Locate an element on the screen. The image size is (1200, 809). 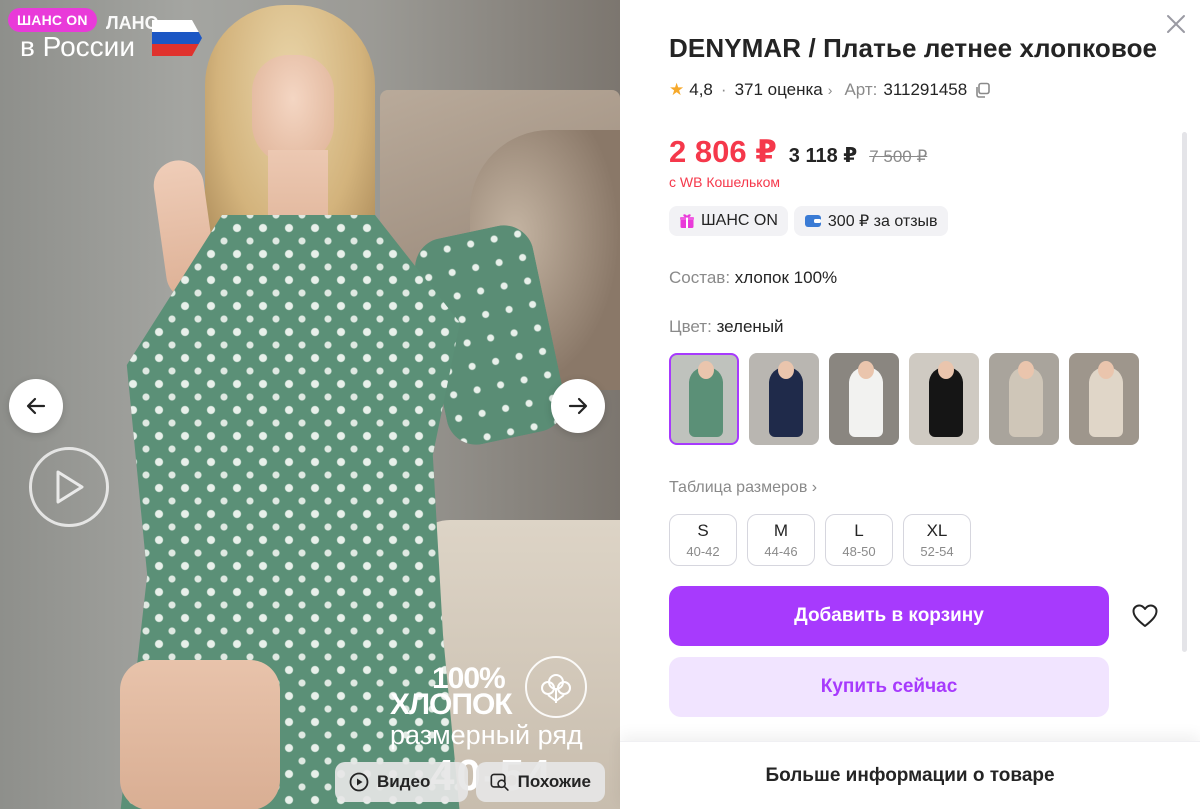
model-legs is located at coordinates (200, 734).